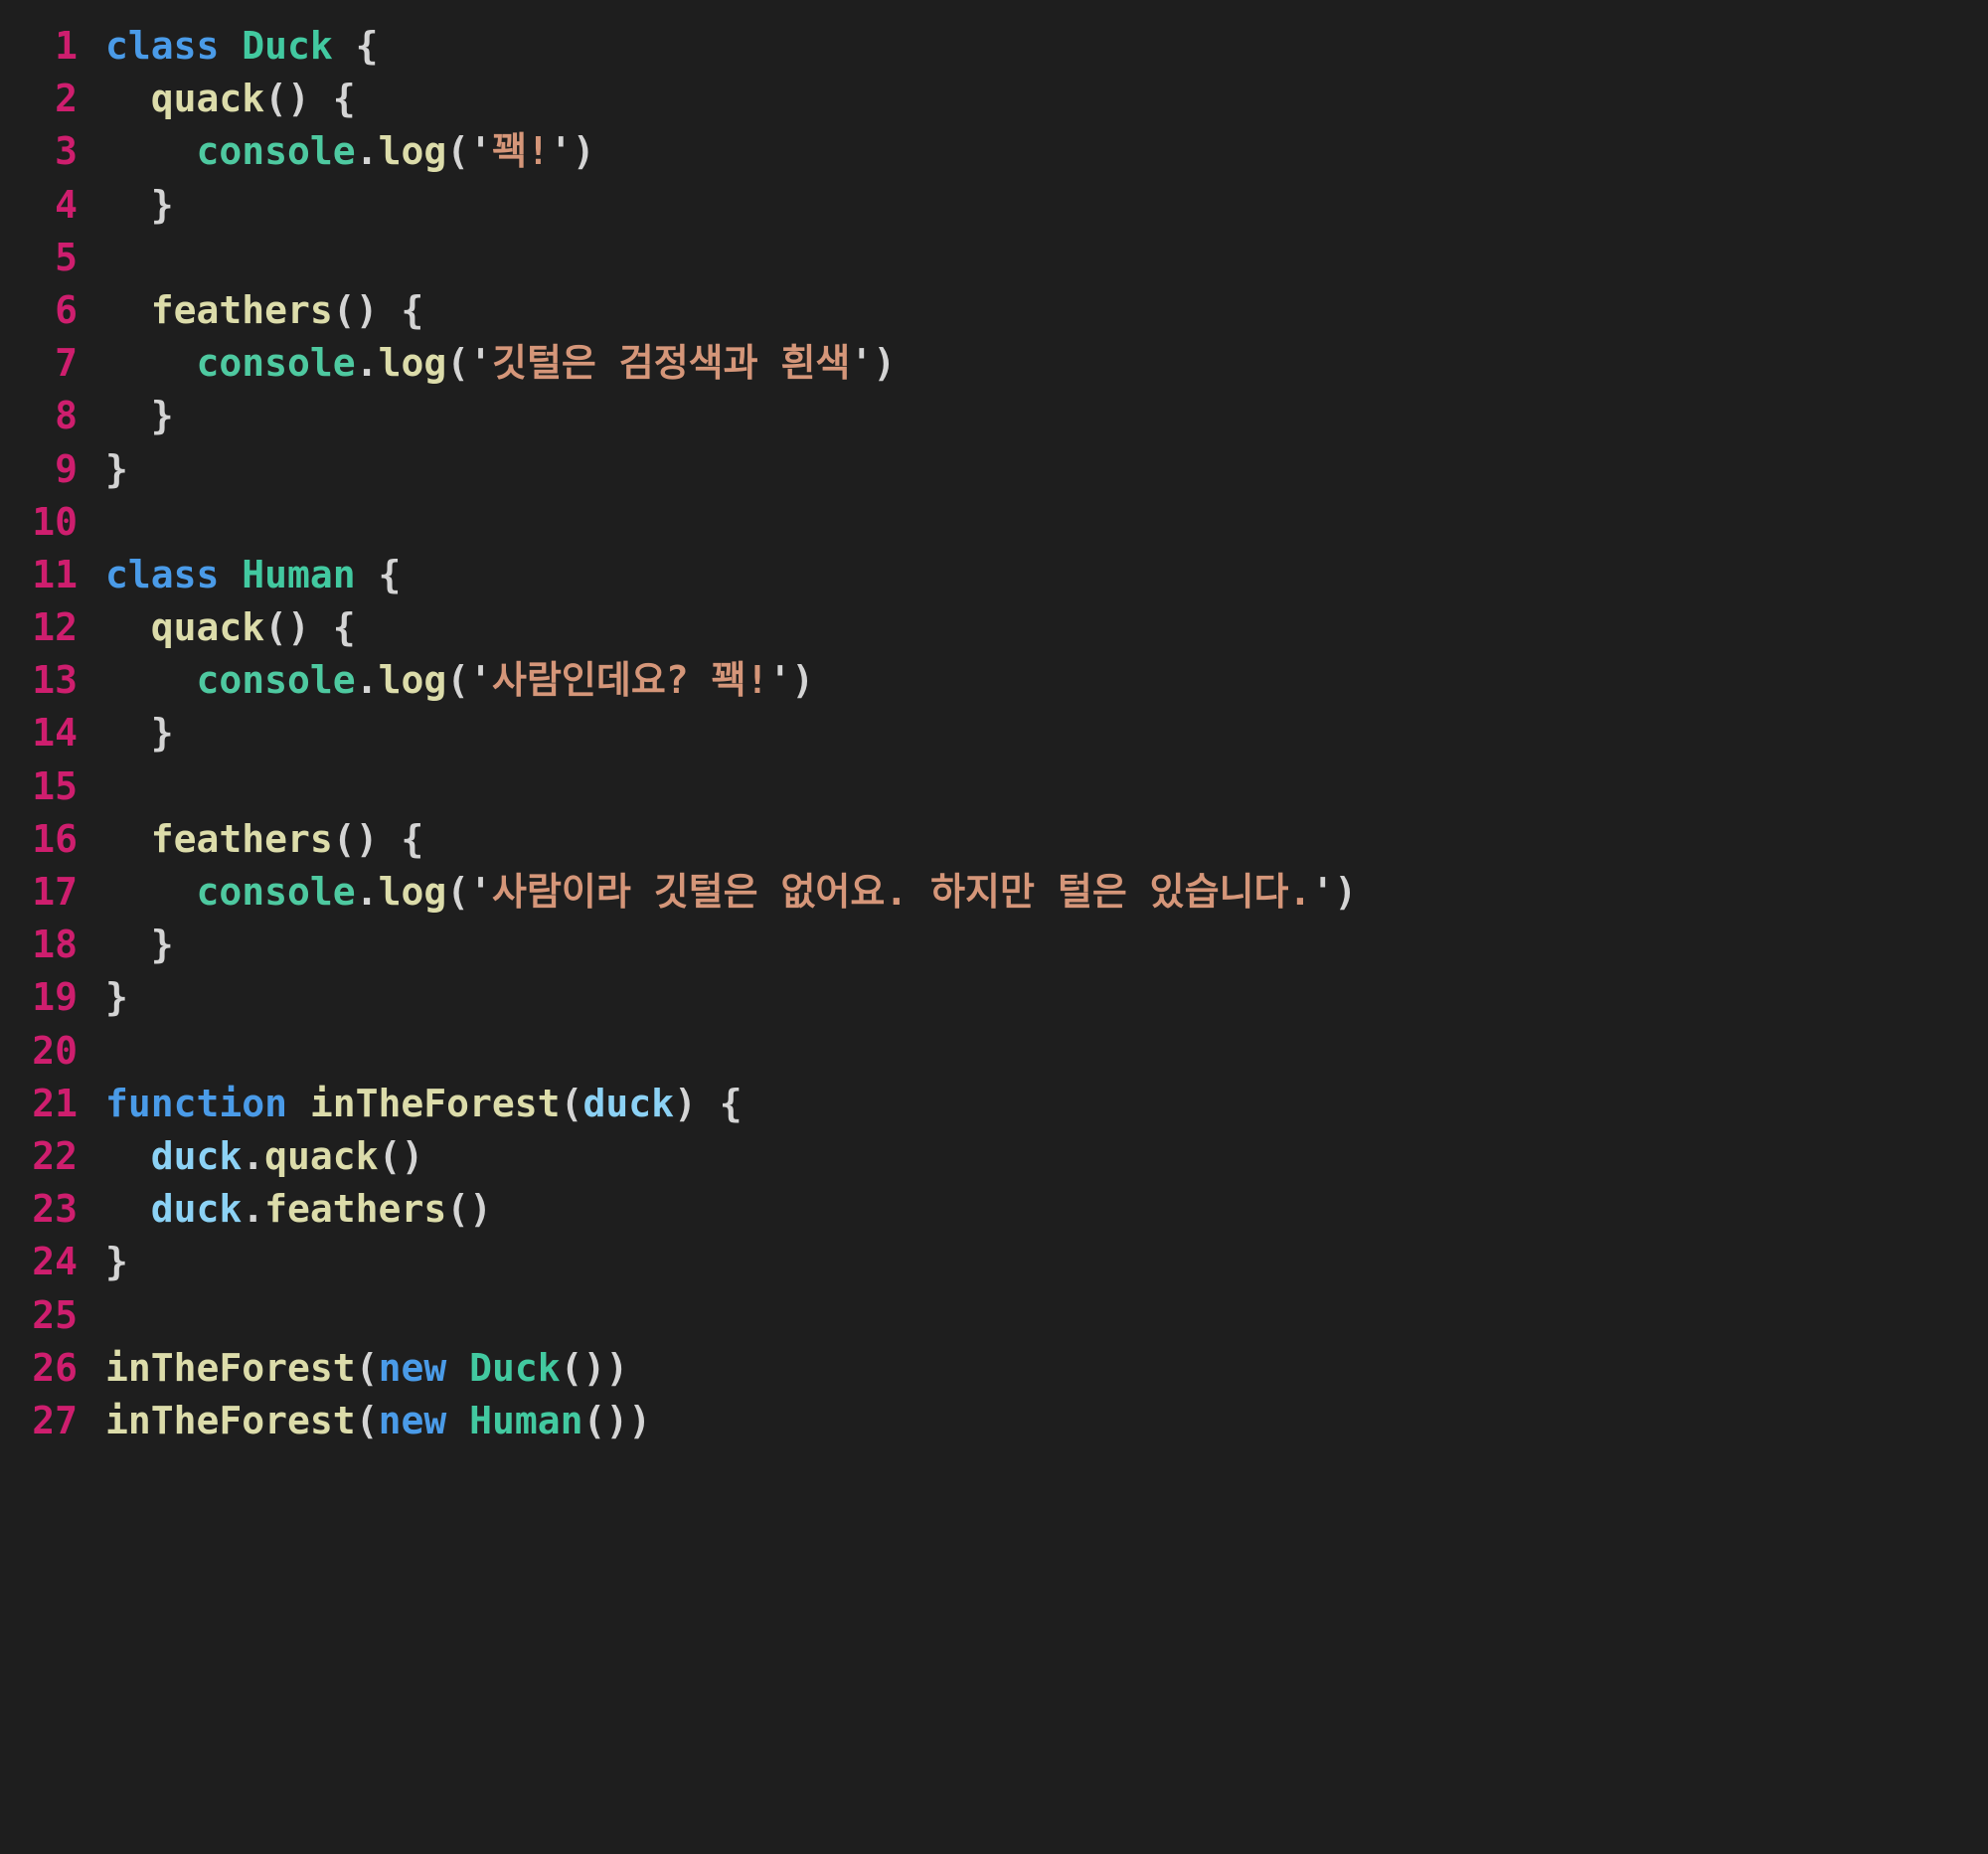 The image size is (1988, 1854). What do you see at coordinates (994, 522) in the screenshot?
I see `code-line: 10` at bounding box center [994, 522].